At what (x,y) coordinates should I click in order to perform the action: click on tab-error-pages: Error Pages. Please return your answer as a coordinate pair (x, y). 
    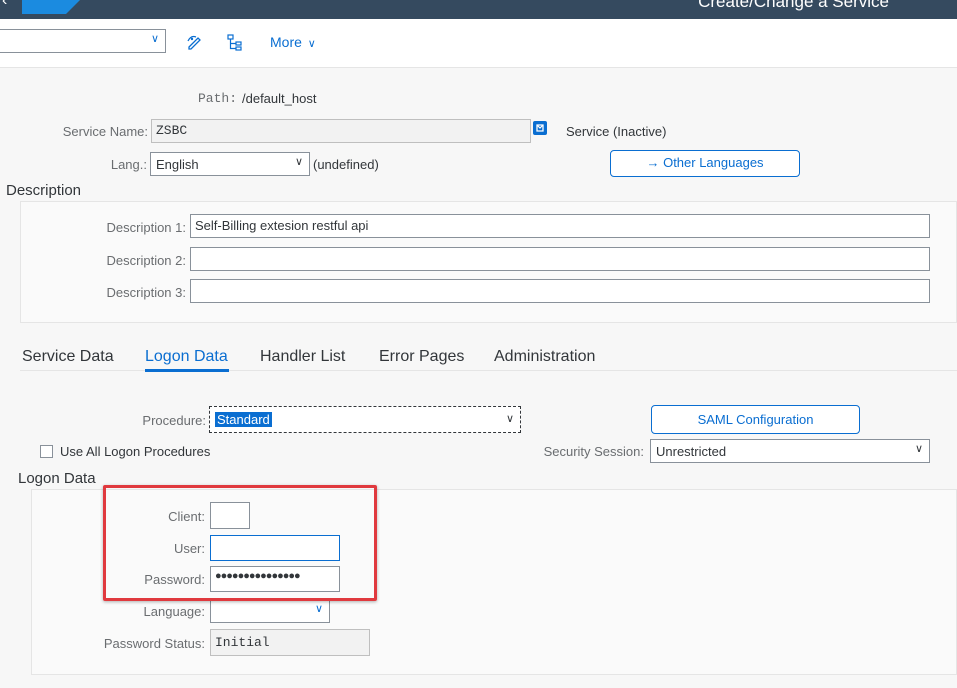
    Looking at the image, I should click on (421, 357).